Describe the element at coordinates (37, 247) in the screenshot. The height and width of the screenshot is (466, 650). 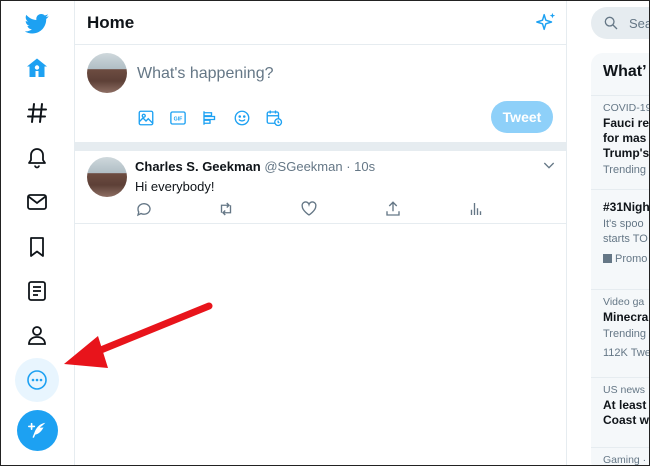
I see `bookmarks-icon` at that location.